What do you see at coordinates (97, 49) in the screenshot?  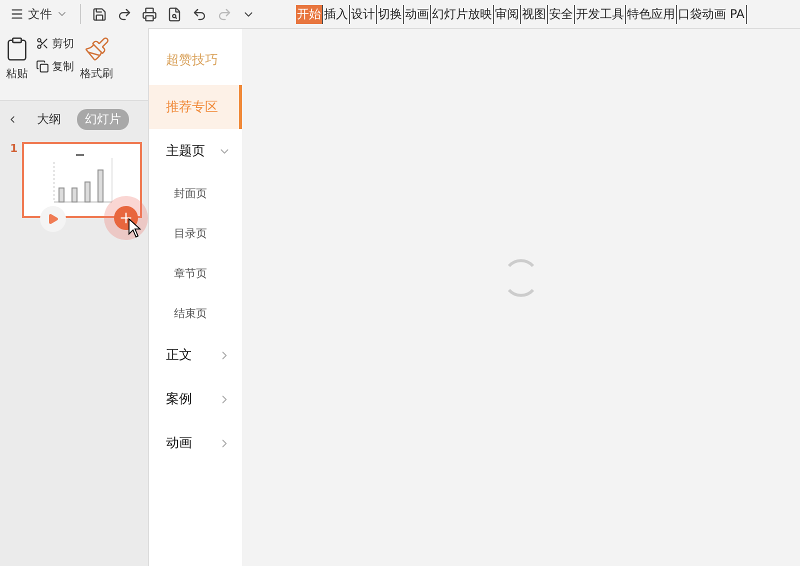 I see `paintbrush-icon` at bounding box center [97, 49].